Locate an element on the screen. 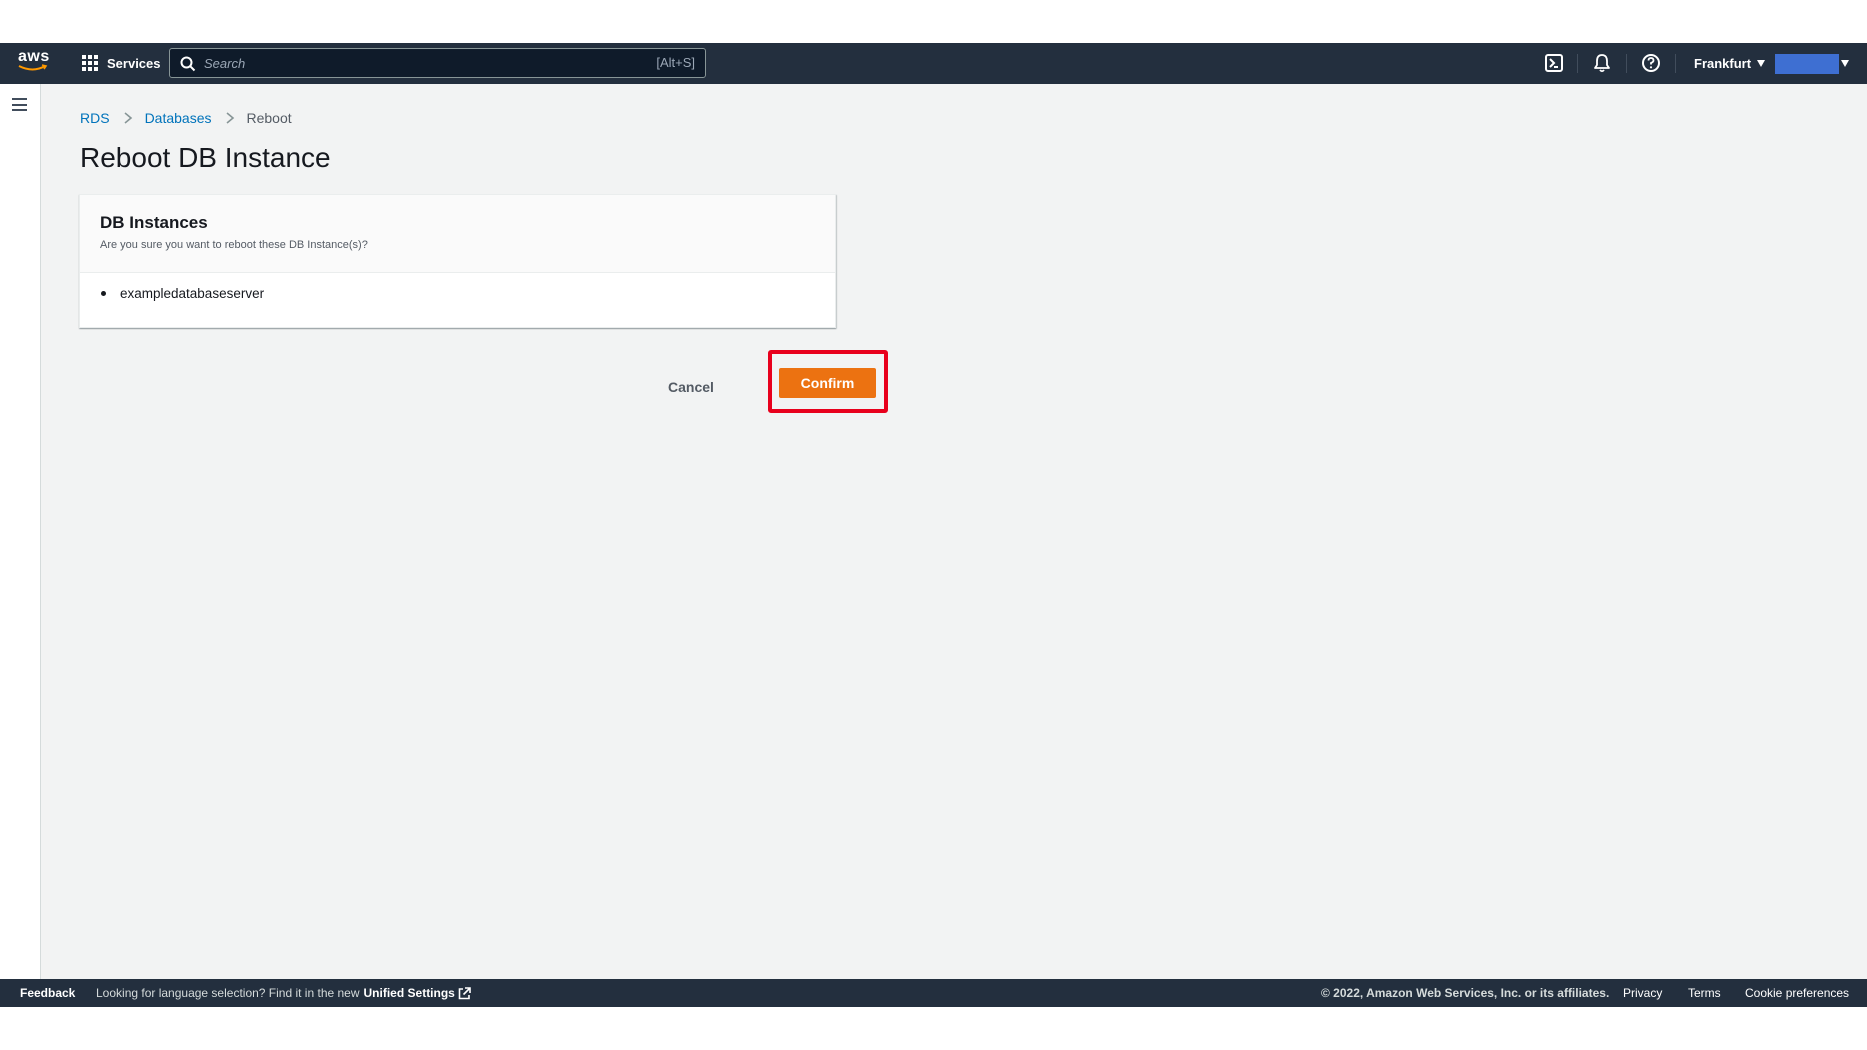 The width and height of the screenshot is (1867, 1050). cancel-button: Cancel is located at coordinates (691, 387).